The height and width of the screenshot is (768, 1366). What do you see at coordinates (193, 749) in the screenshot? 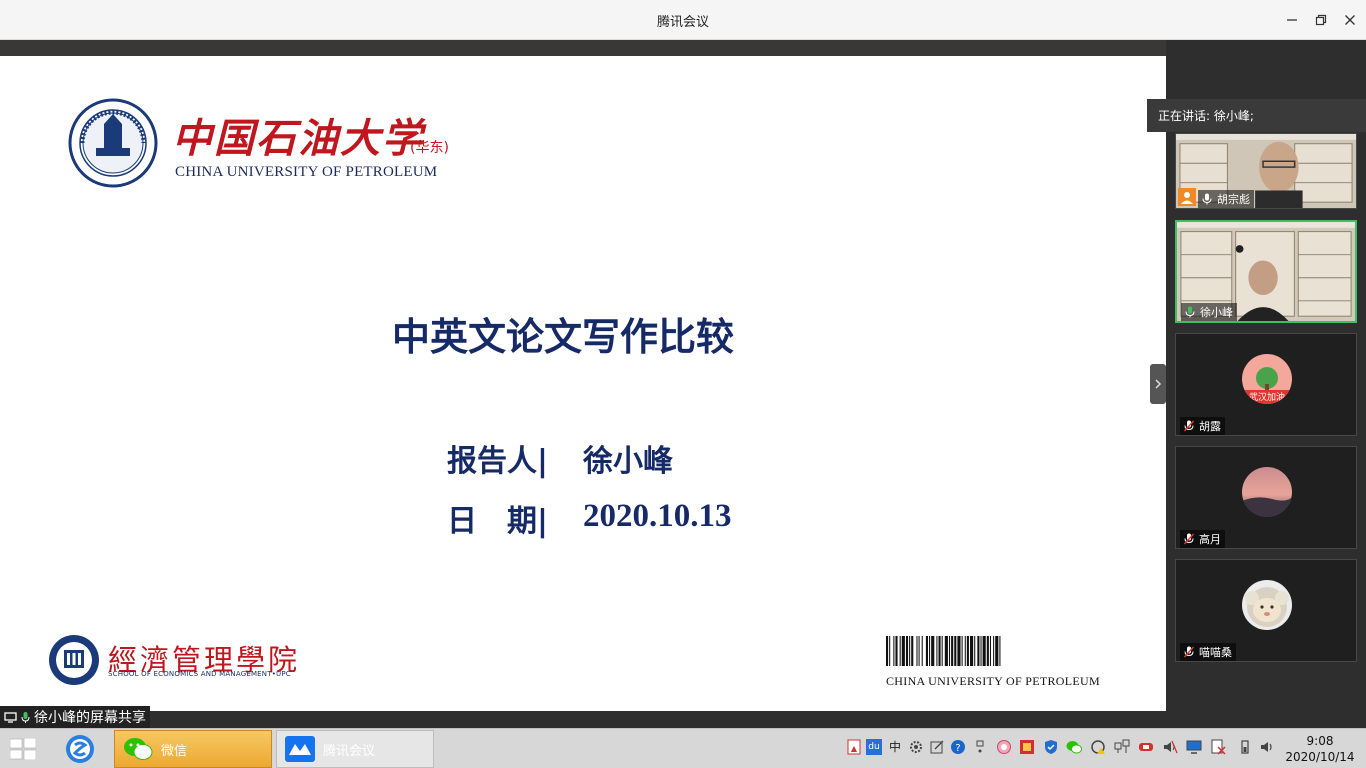
I see `taskbar-app-wechat: 微信` at bounding box center [193, 749].